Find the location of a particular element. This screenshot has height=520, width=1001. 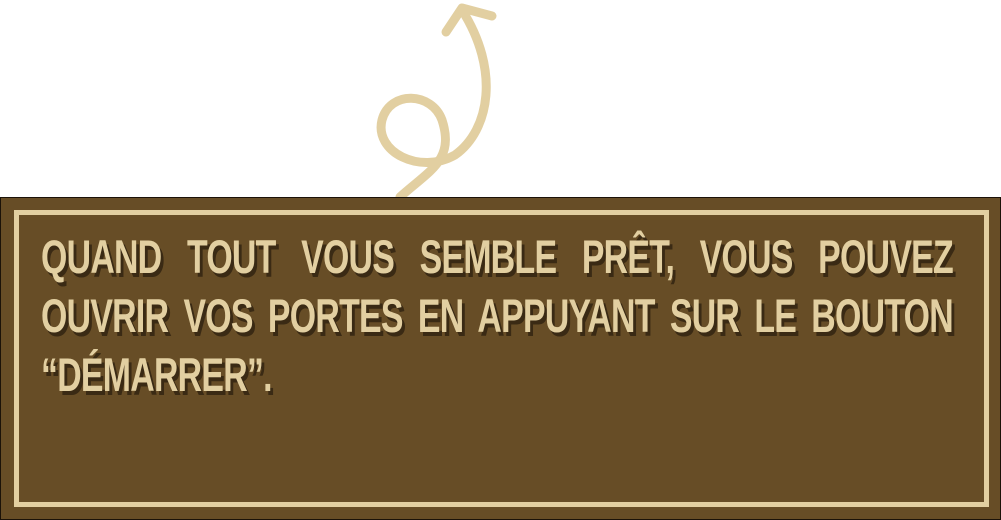

arrow-shaft is located at coordinates (433, 103).